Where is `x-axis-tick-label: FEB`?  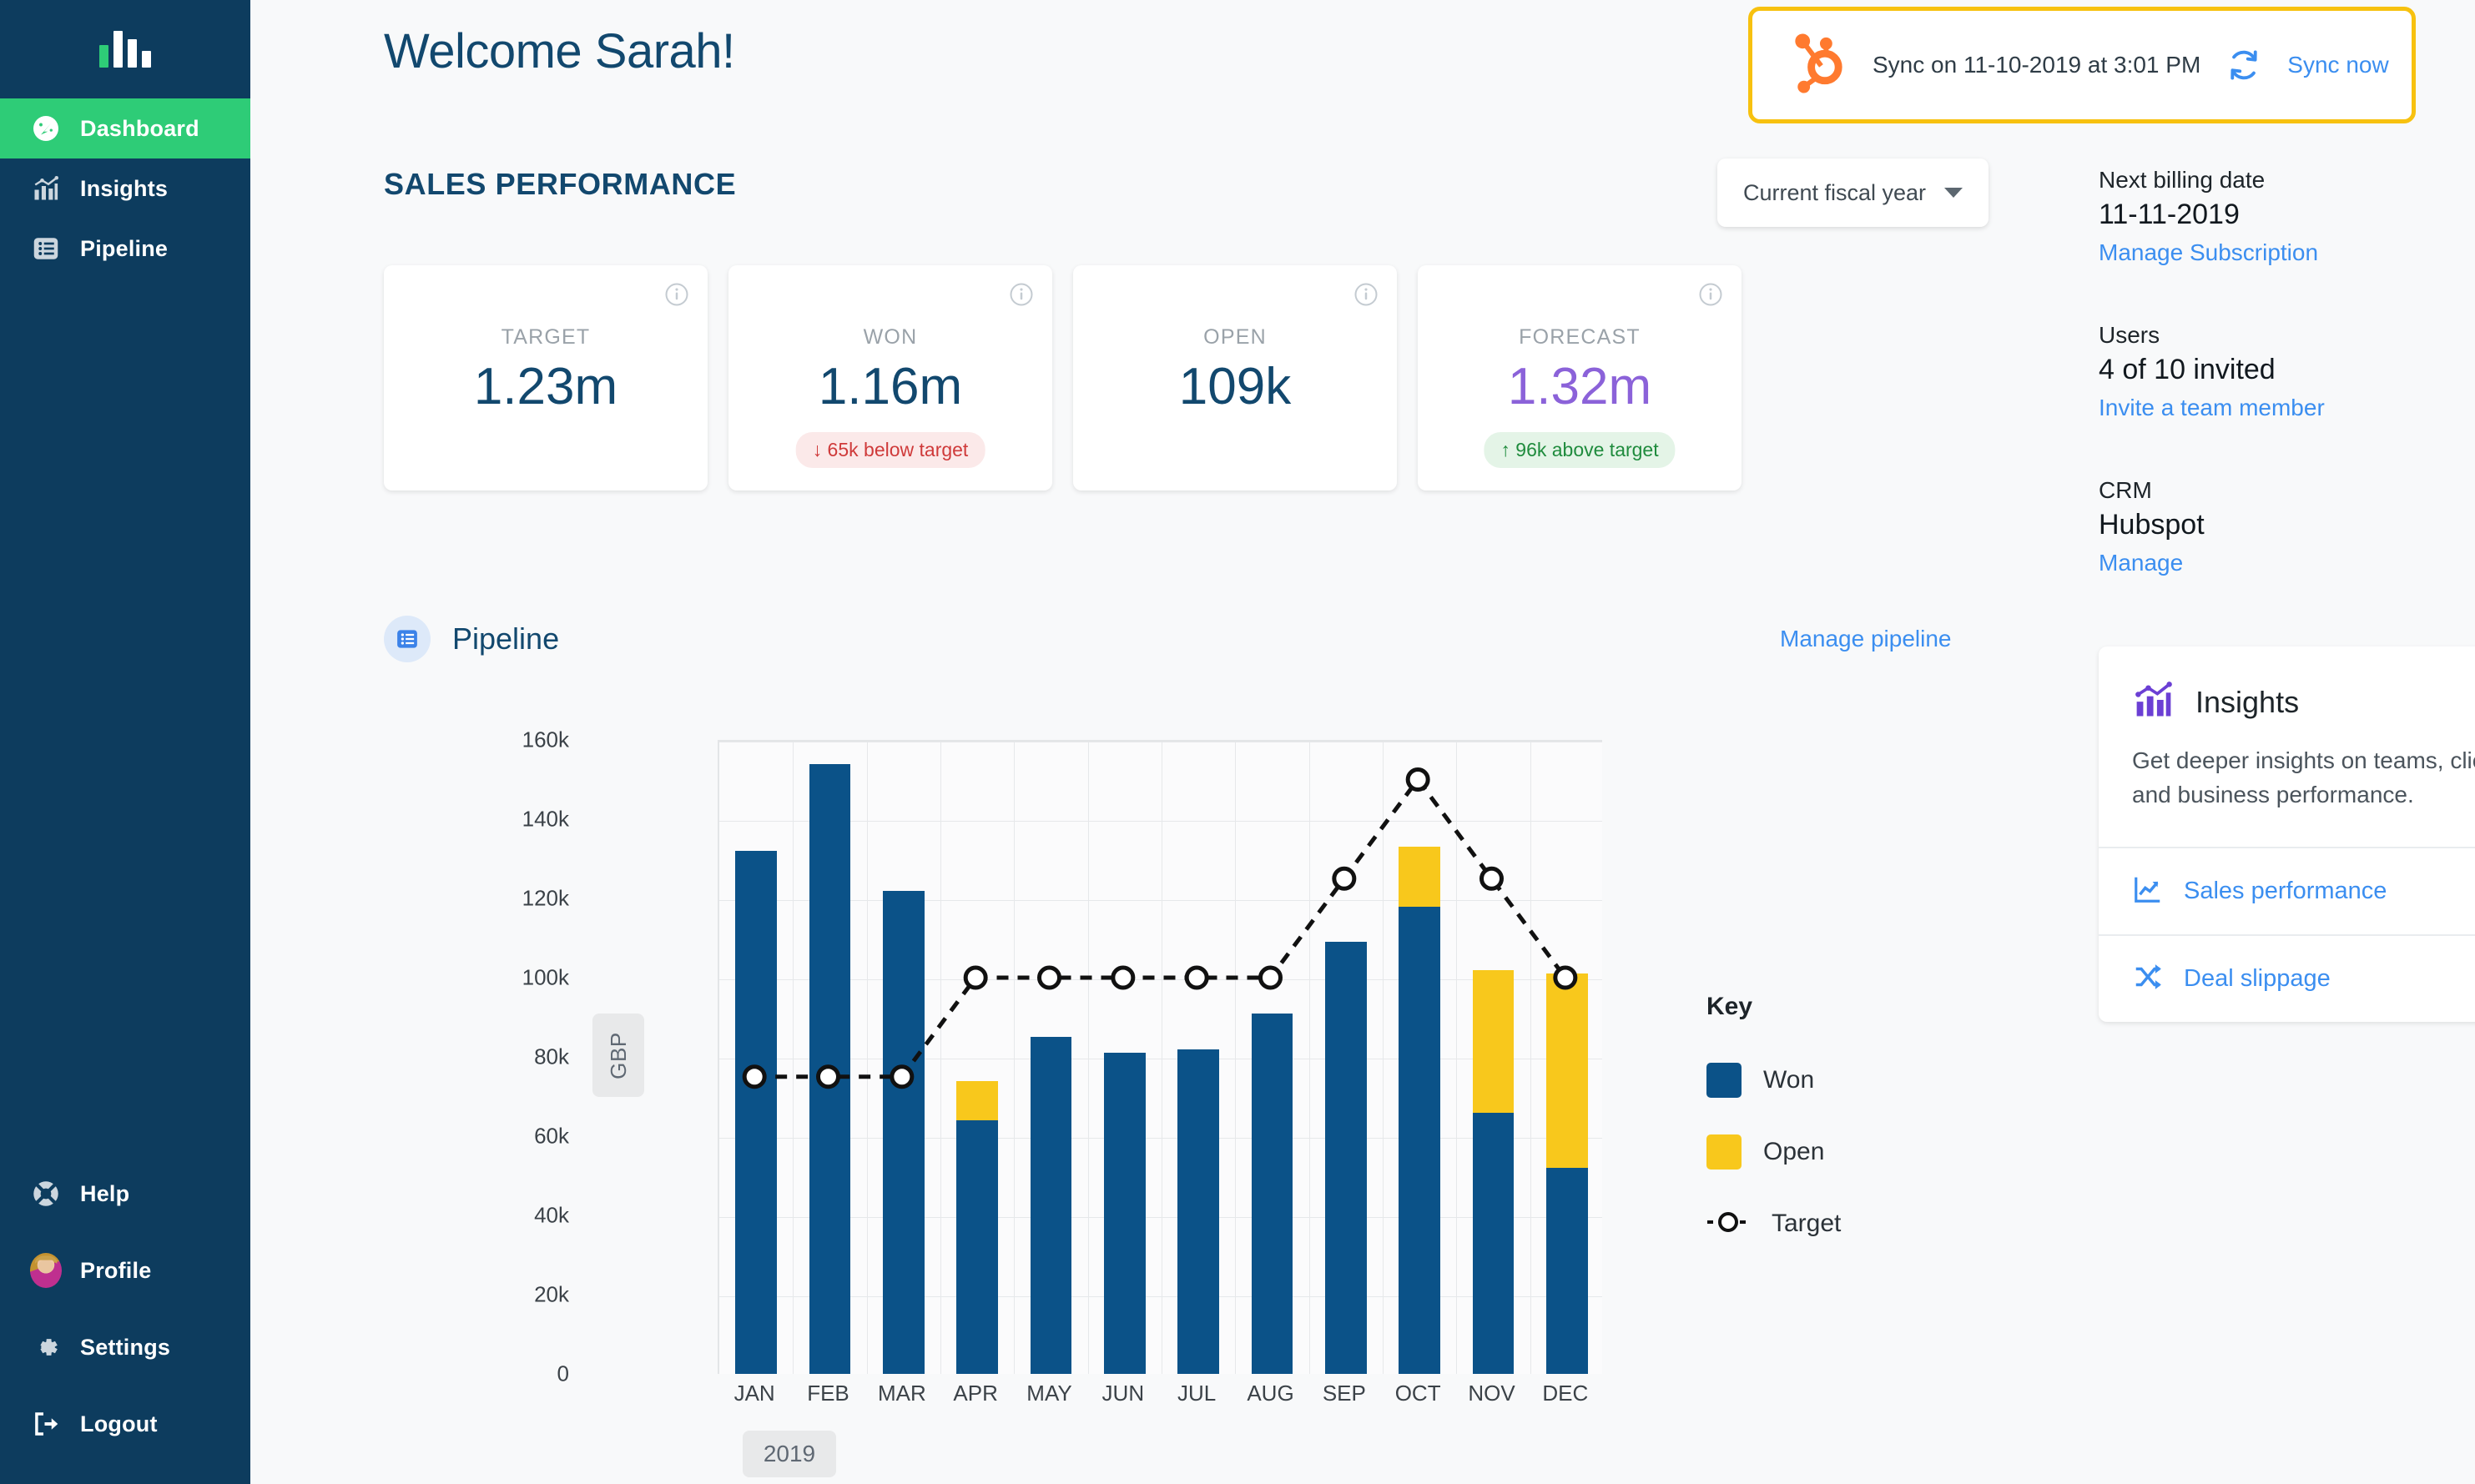 x-axis-tick-label: FEB is located at coordinates (828, 1394).